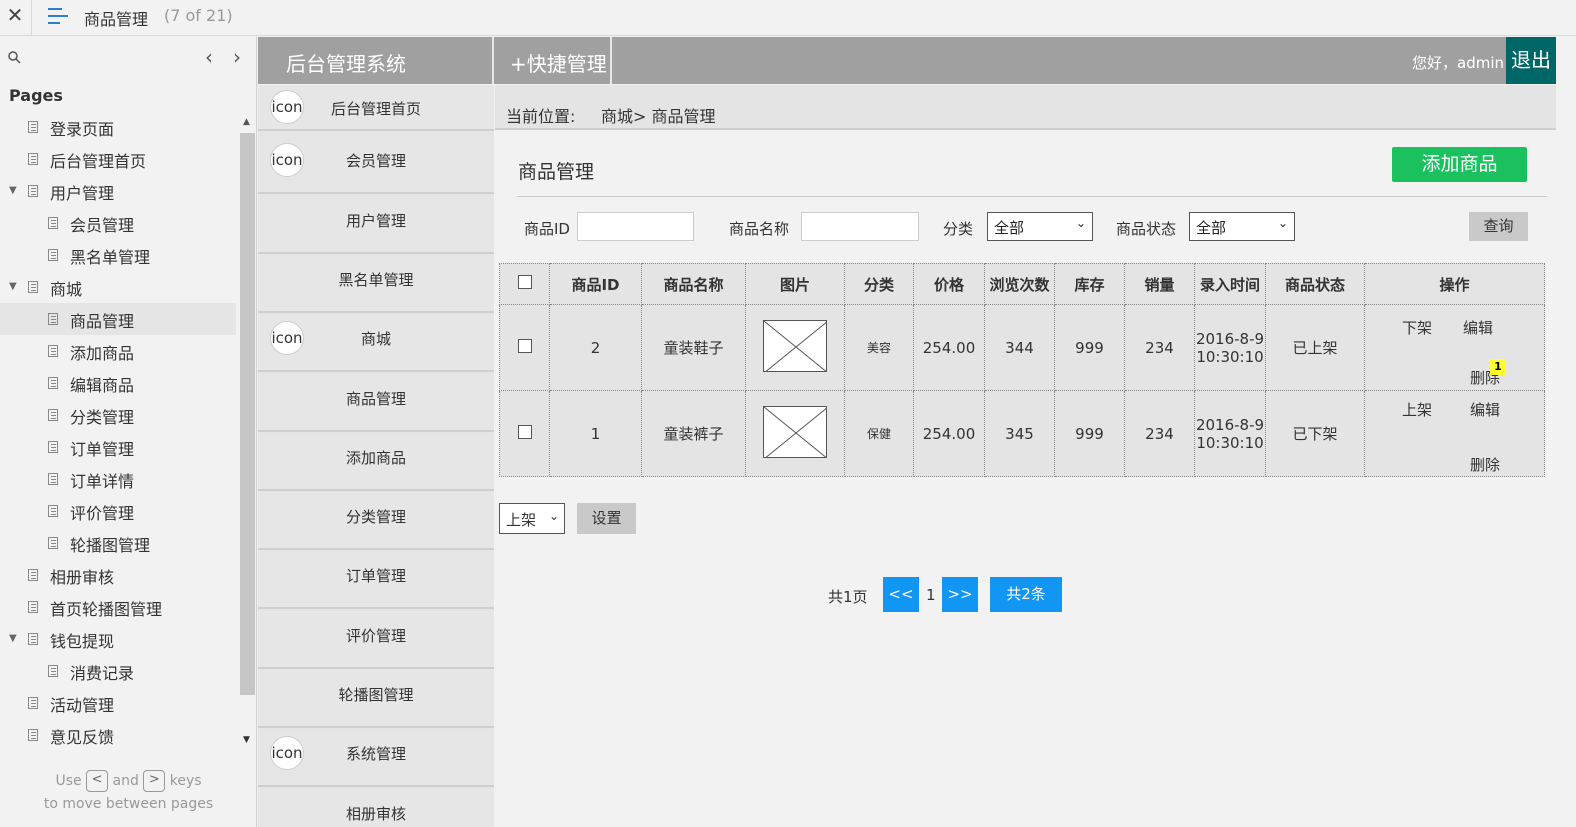 The image size is (1576, 827). I want to click on next-page-icon: ›, so click(237, 57).